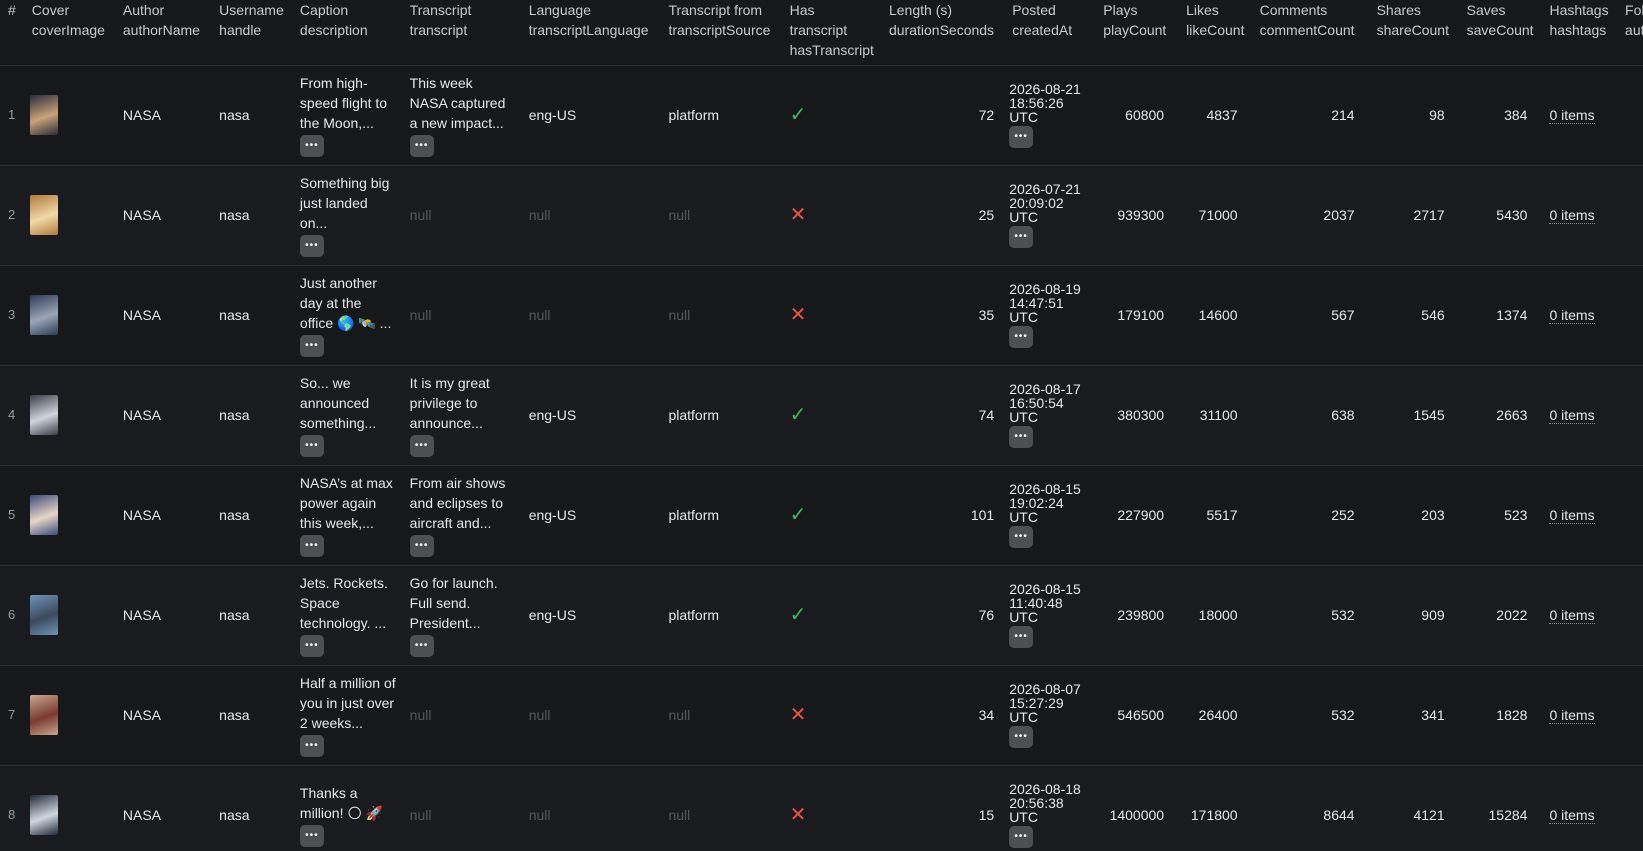  What do you see at coordinates (1215, 33) in the screenshot?
I see `column-header-likeCount: Likes likeCount` at bounding box center [1215, 33].